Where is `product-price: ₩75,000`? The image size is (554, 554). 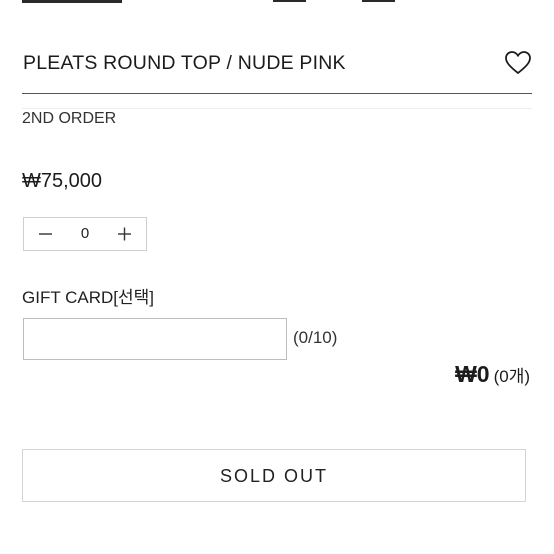
product-price: ₩75,000 is located at coordinates (62, 181).